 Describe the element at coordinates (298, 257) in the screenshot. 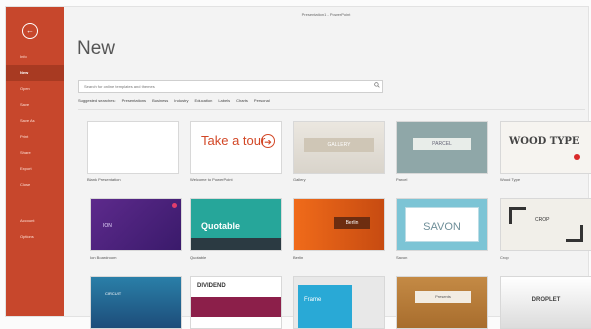

I see `template-label: Berlin` at that location.